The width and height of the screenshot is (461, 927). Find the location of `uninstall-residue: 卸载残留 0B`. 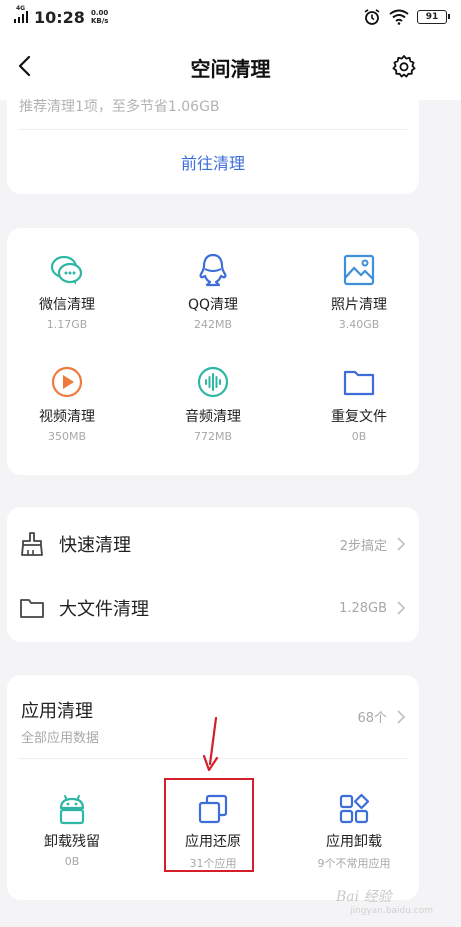

uninstall-residue: 卸载残留 0B is located at coordinates (72, 830).